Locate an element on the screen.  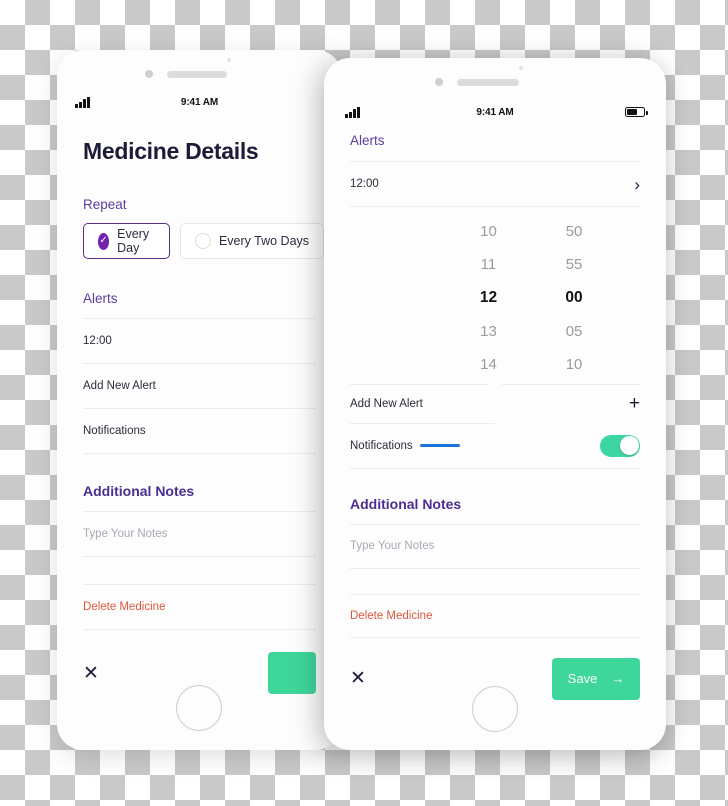
repeat-options: ✓ Every Day Every Two Days is located at coordinates (204, 241).